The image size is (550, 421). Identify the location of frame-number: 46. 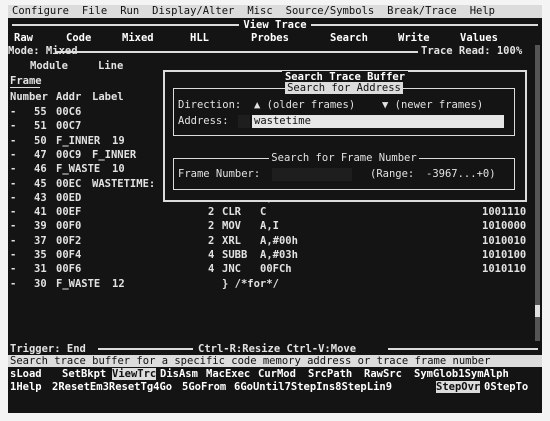
(40, 169).